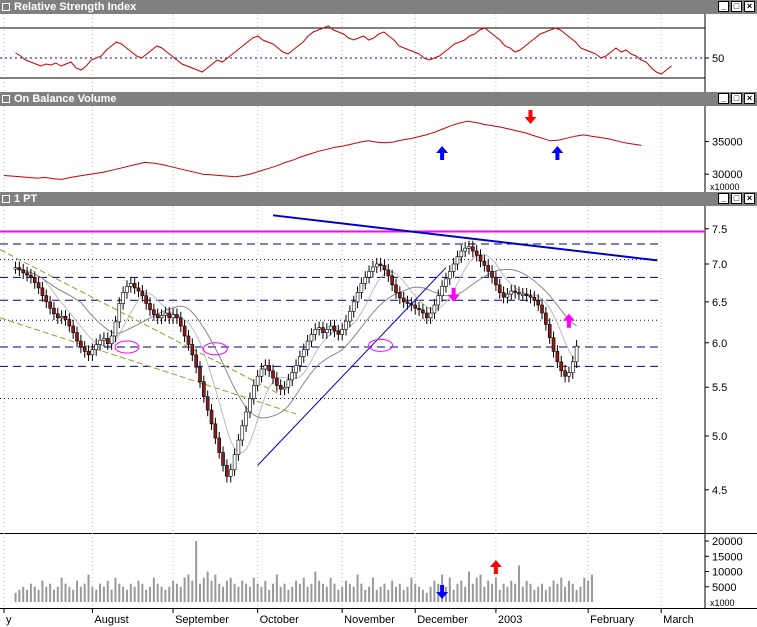 The image size is (757, 627). What do you see at coordinates (26, 199) in the screenshot?
I see `price-panel-title: 1 PT` at bounding box center [26, 199].